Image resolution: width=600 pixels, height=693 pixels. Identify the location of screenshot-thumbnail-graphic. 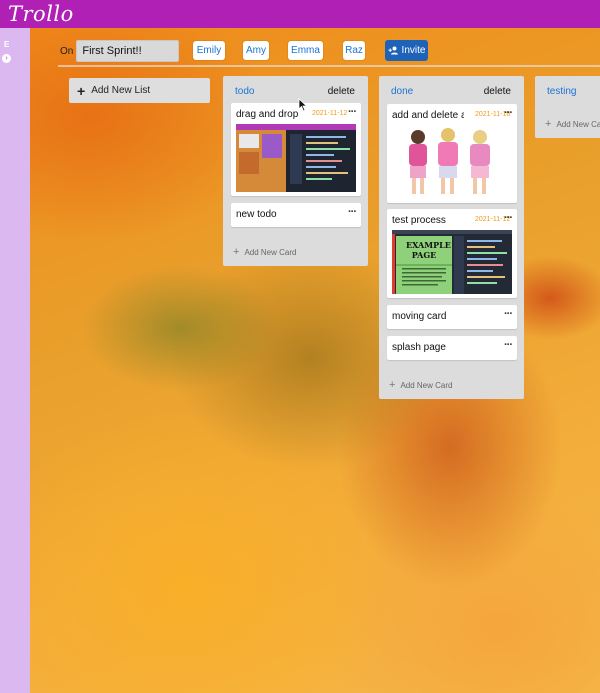
(296, 158).